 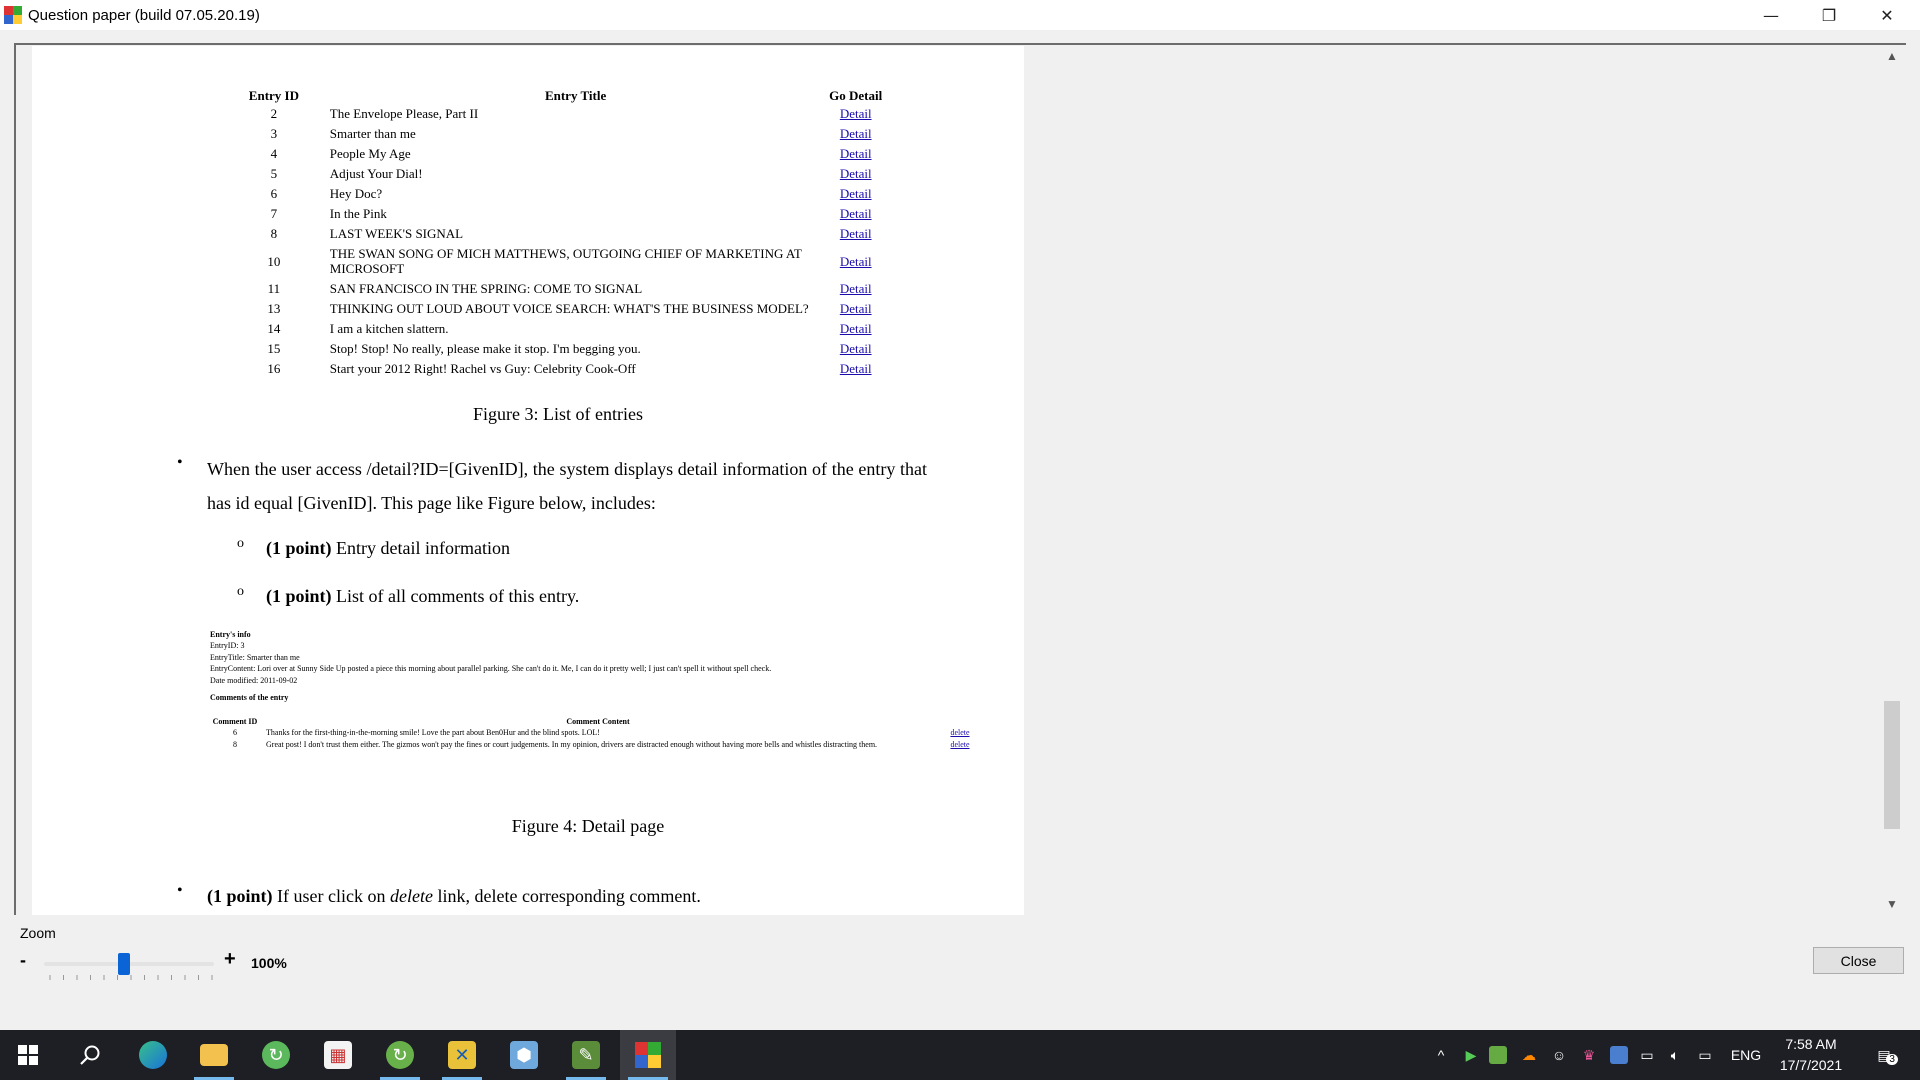 I want to click on close-button: Close, so click(x=1858, y=960).